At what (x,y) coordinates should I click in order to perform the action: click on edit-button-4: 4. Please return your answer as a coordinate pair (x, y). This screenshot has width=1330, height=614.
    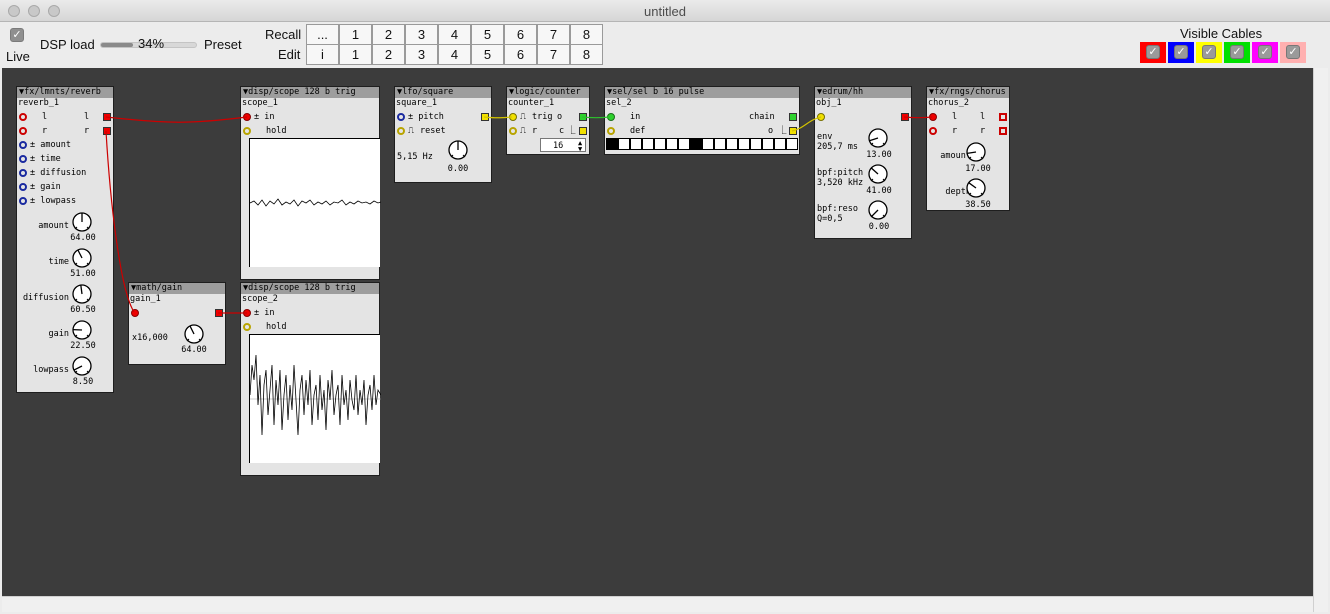
    Looking at the image, I should click on (454, 54).